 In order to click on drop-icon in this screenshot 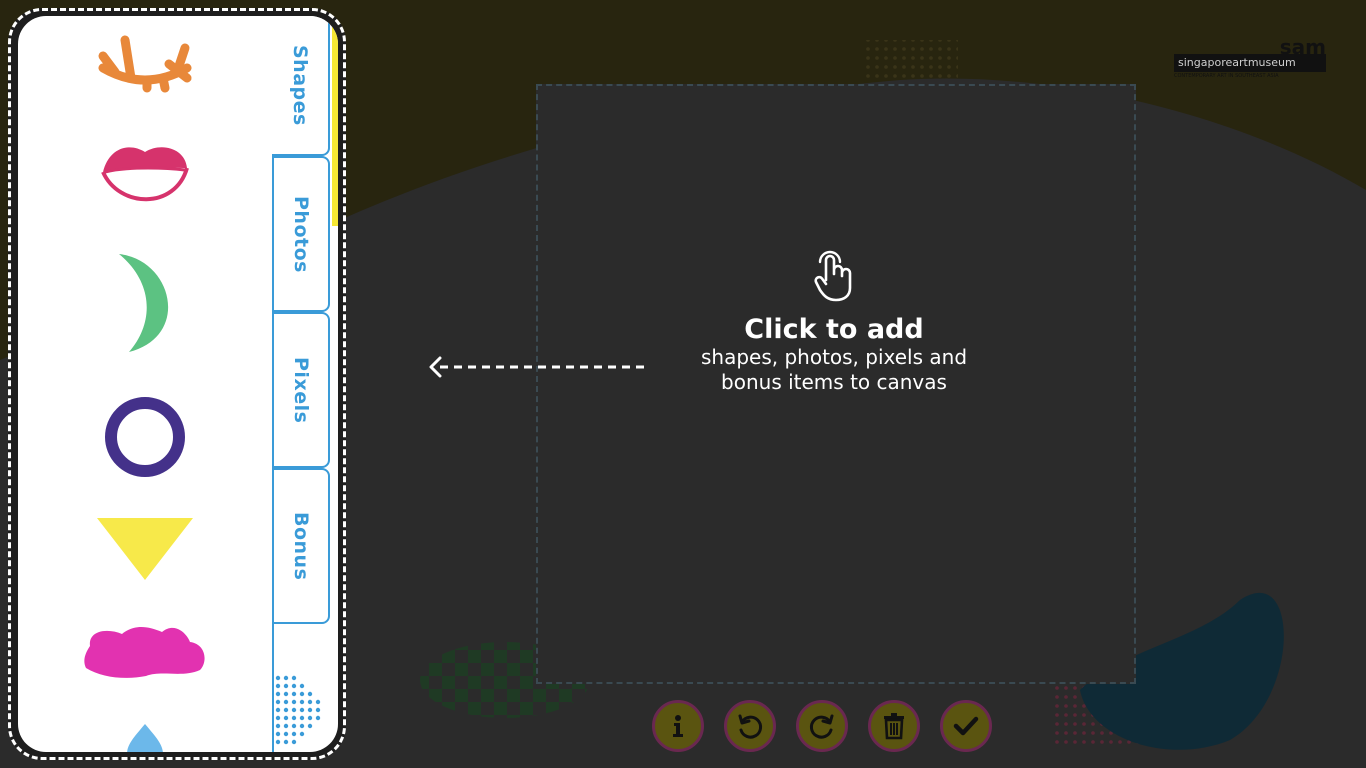, I will do `click(145, 738)`.